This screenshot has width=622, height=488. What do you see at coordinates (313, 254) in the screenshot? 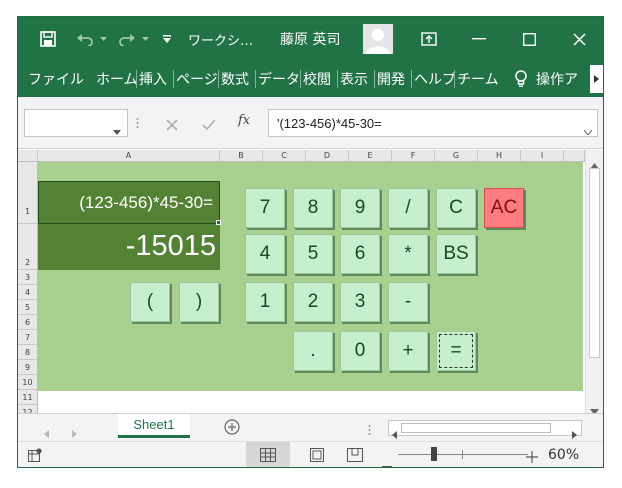
I see `key-5: 5` at bounding box center [313, 254].